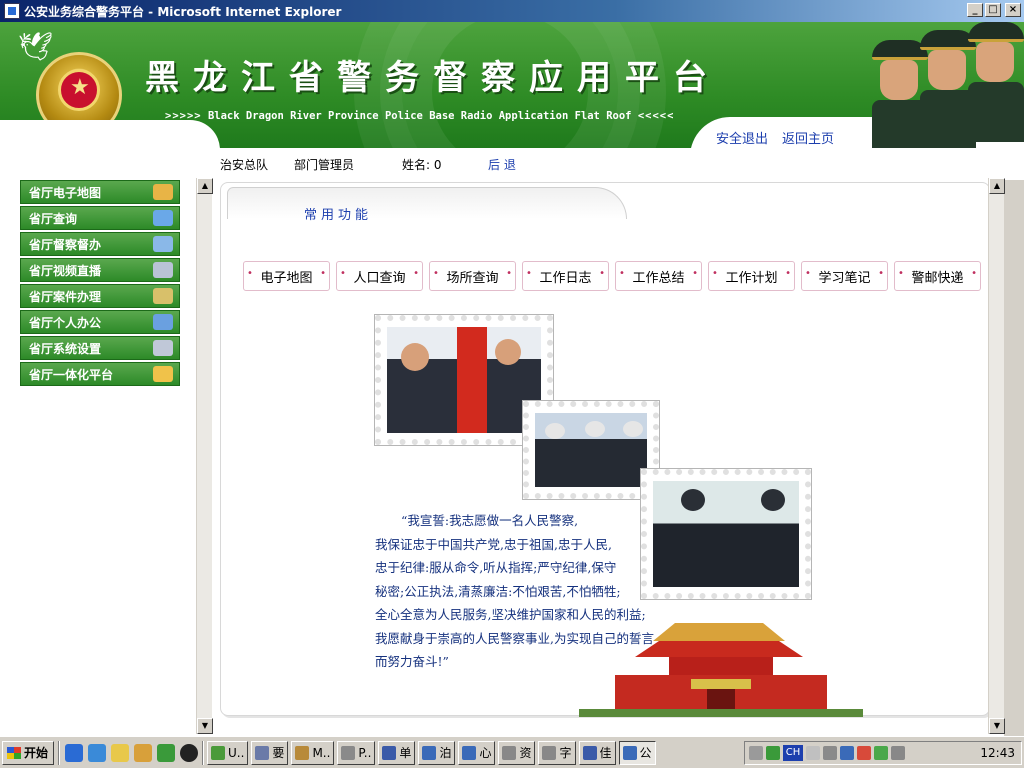 This screenshot has height=768, width=1024. I want to click on home-link: 返回主页, so click(808, 137).